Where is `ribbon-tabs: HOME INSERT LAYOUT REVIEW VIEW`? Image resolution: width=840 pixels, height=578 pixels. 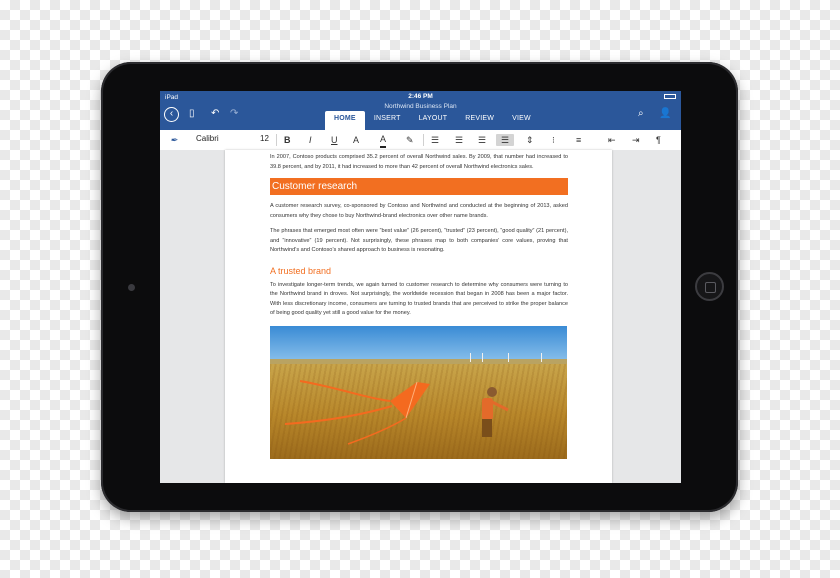 ribbon-tabs: HOME INSERT LAYOUT REVIEW VIEW is located at coordinates (432, 120).